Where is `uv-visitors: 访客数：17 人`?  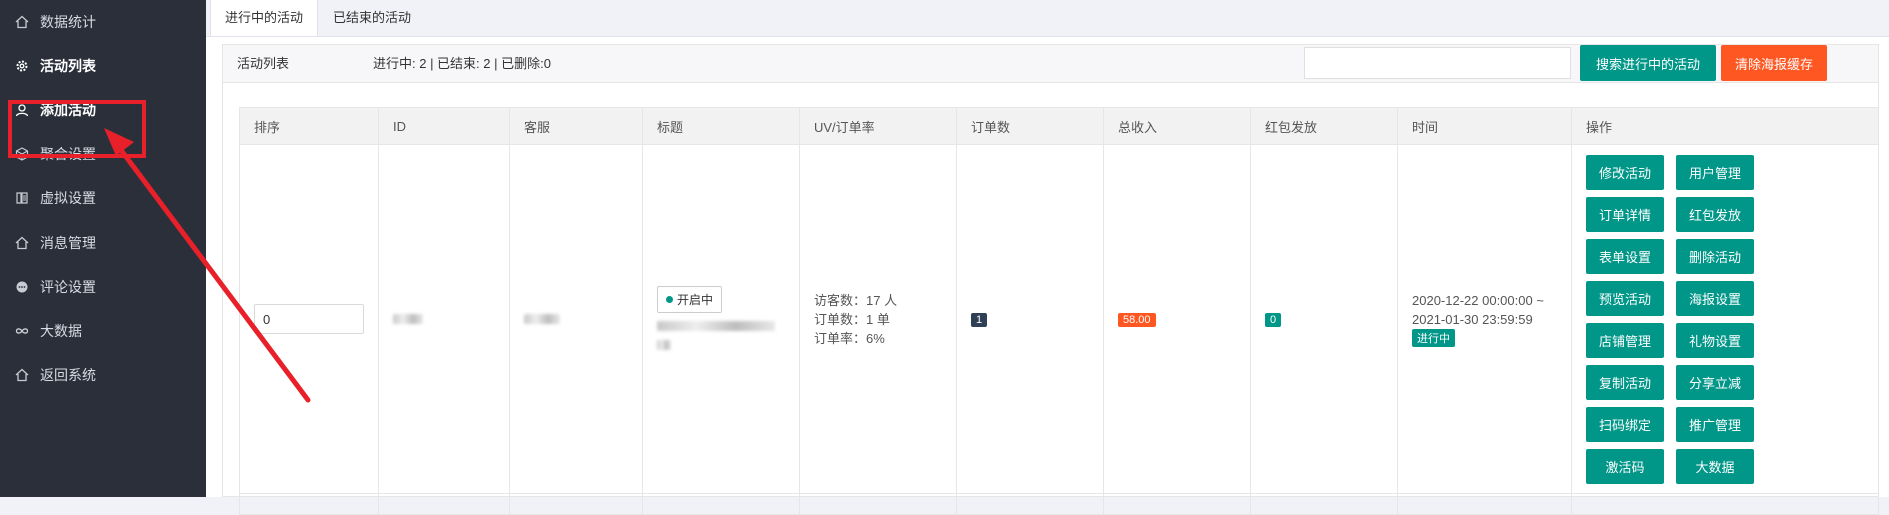 uv-visitors: 访客数：17 人 is located at coordinates (856, 300).